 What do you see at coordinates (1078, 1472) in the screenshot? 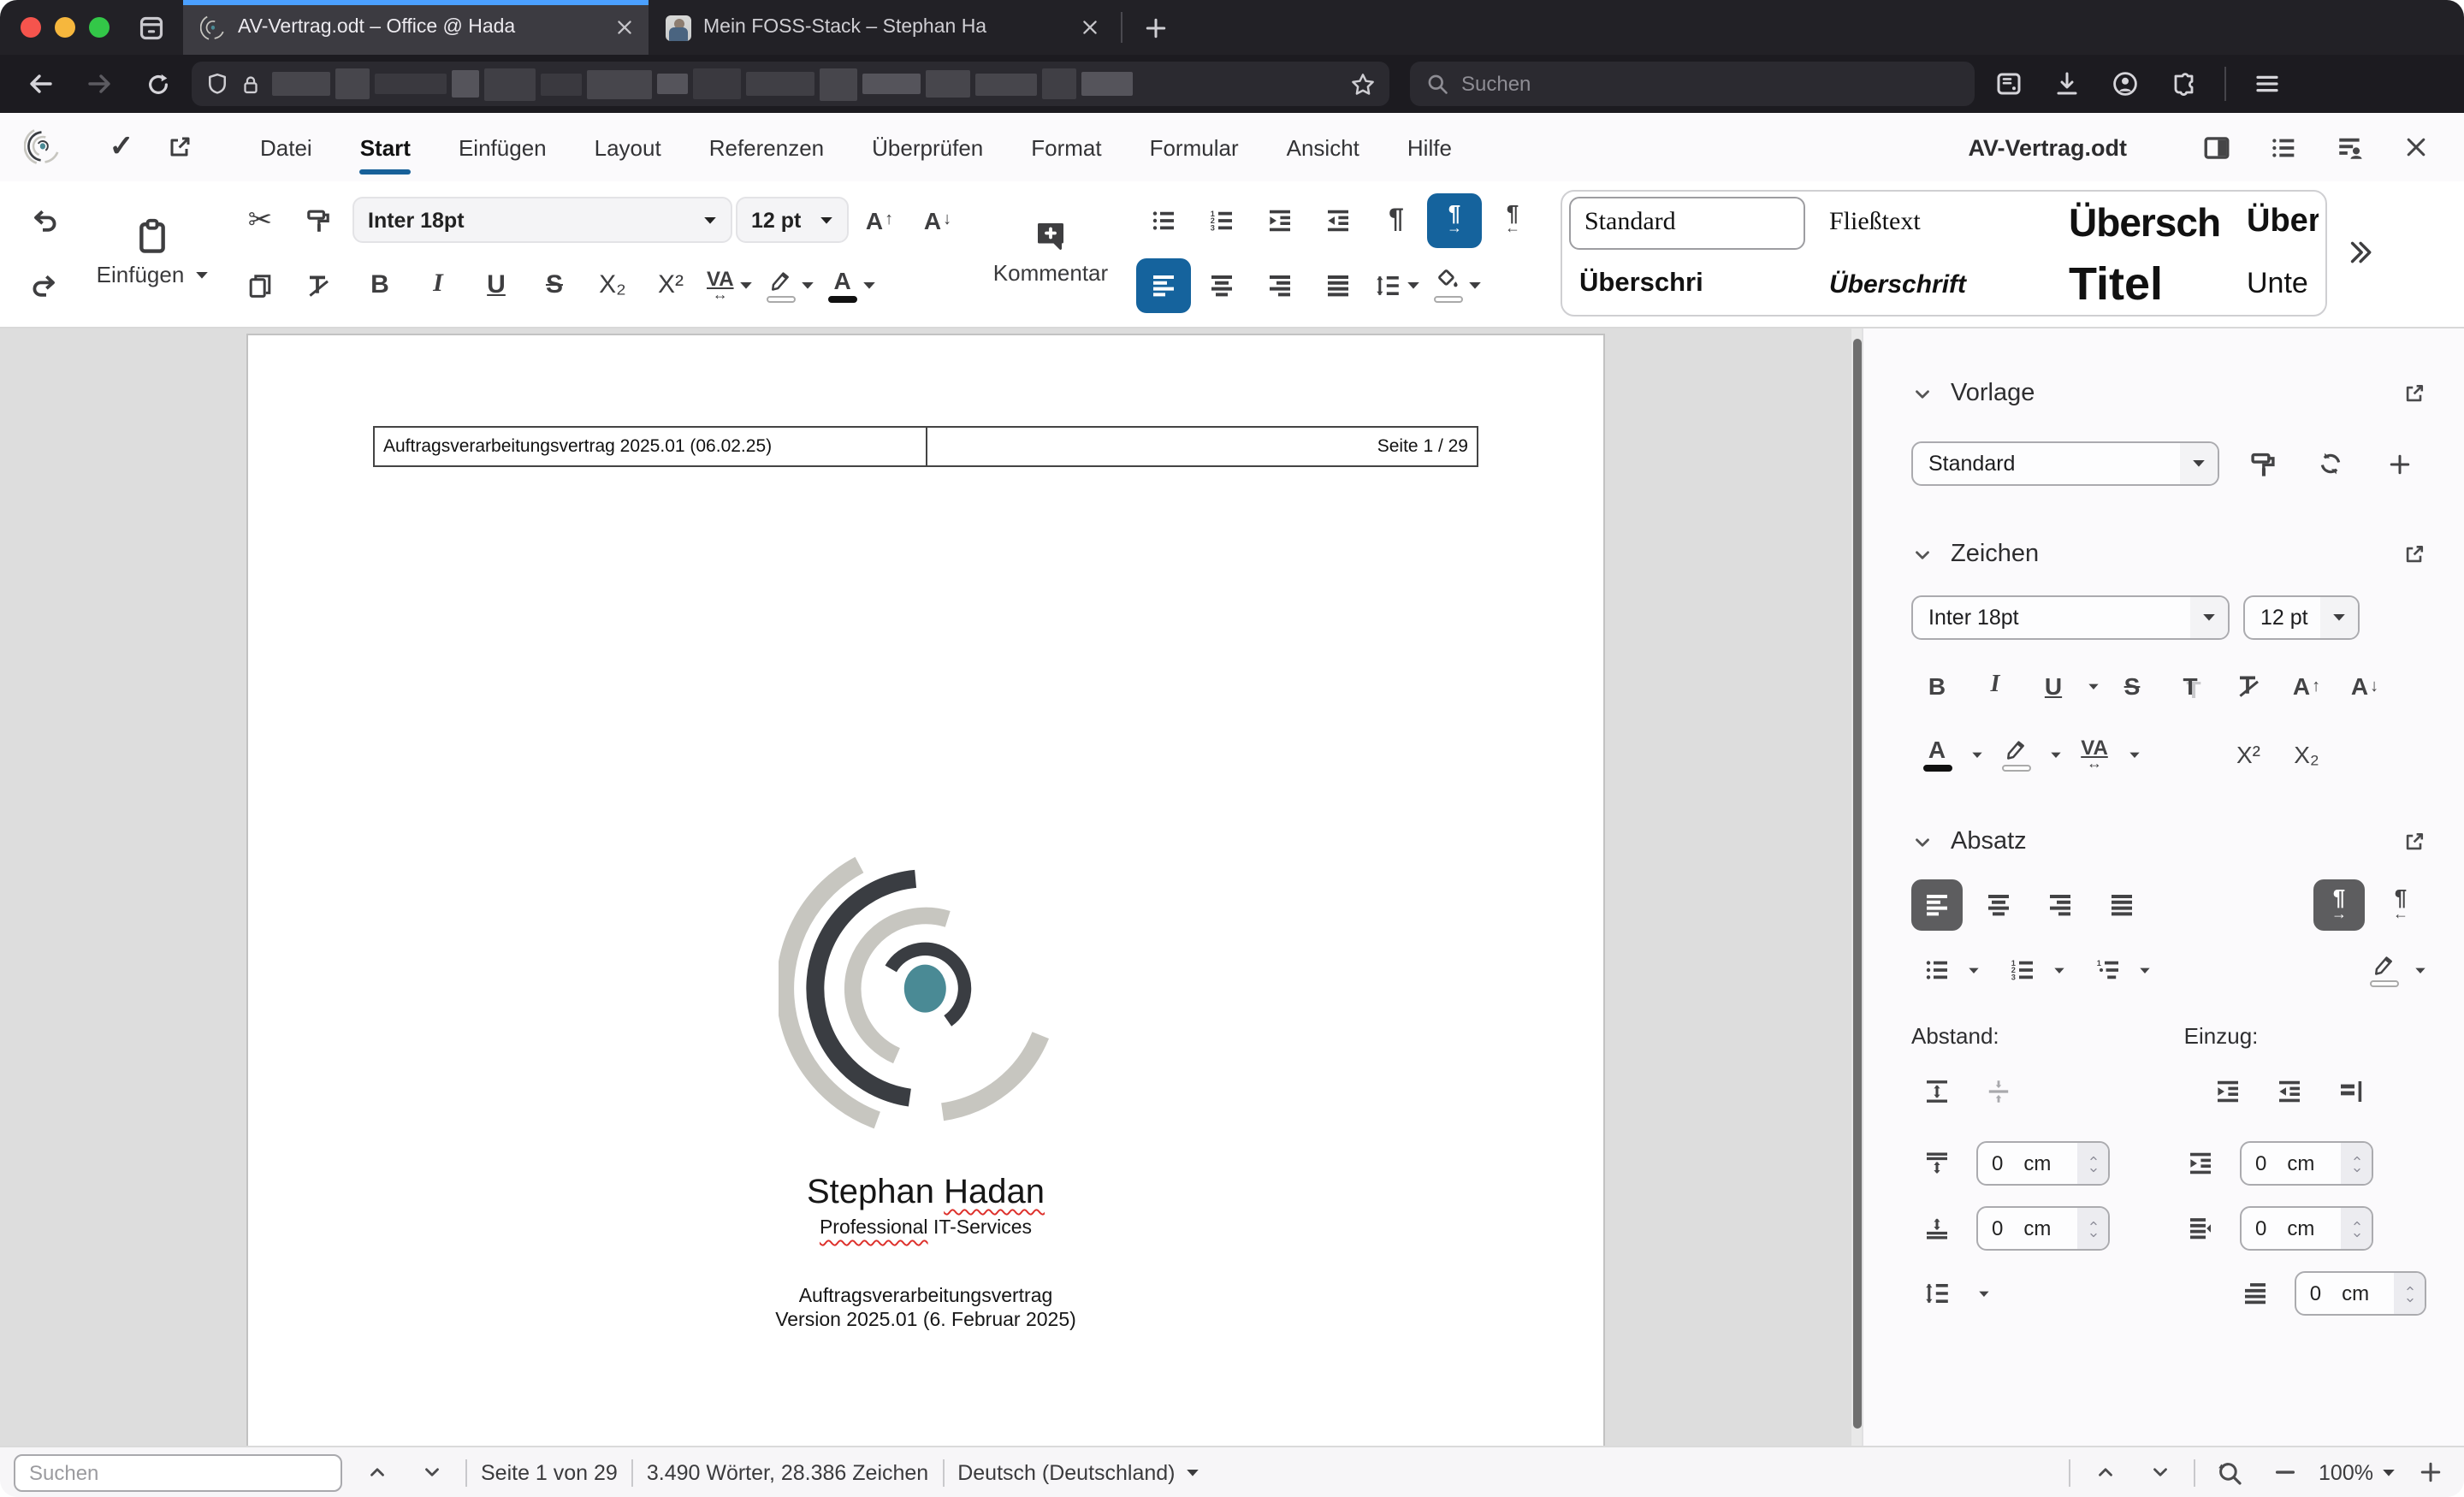
I see `language-selector: Deutsch (Deutschland)` at bounding box center [1078, 1472].